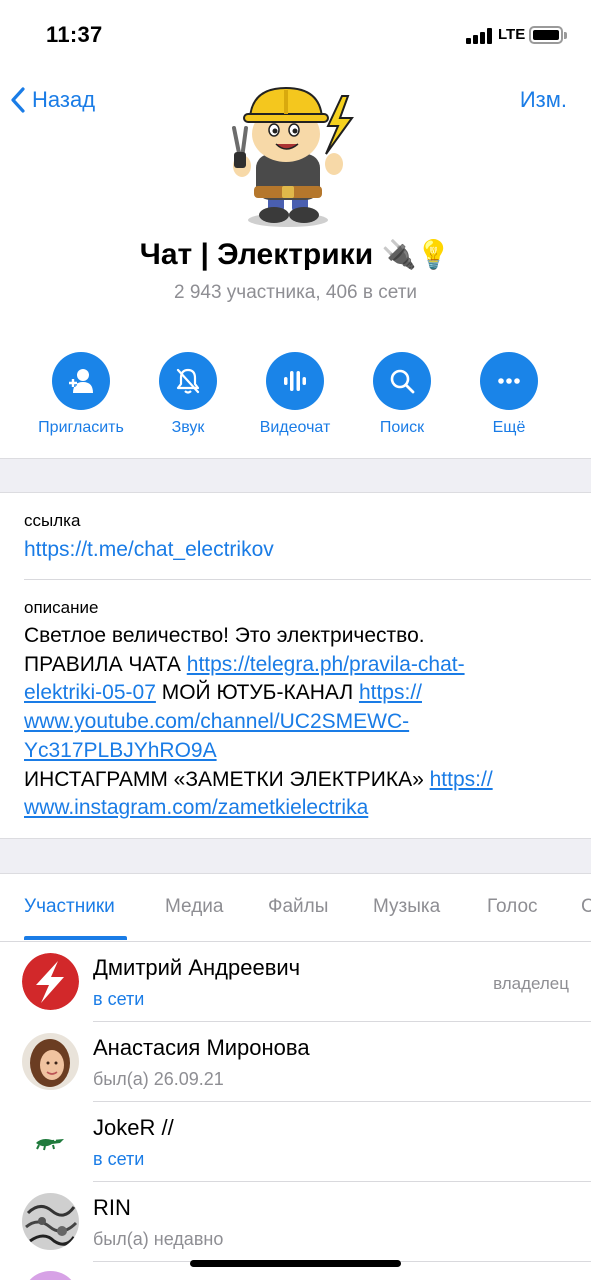 The width and height of the screenshot is (591, 1280). What do you see at coordinates (197, 967) in the screenshot?
I see `member-name: Дмитрий Андреевич` at bounding box center [197, 967].